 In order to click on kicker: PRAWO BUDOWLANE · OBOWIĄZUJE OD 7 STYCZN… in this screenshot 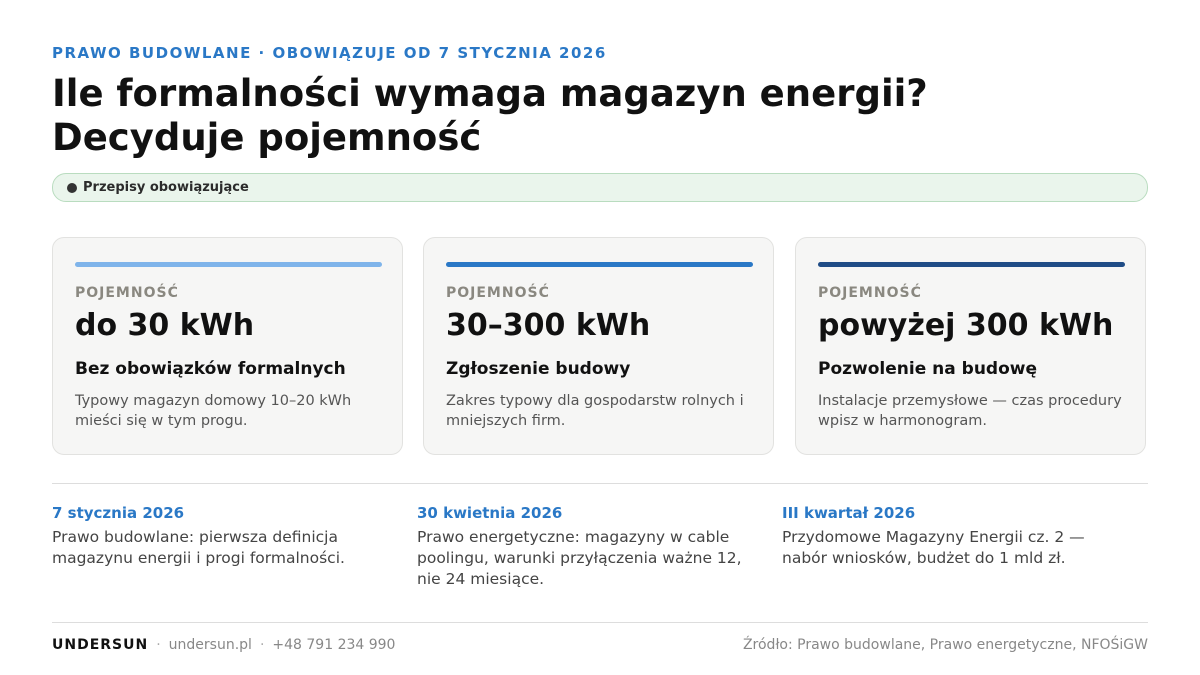, I will do `click(329, 53)`.